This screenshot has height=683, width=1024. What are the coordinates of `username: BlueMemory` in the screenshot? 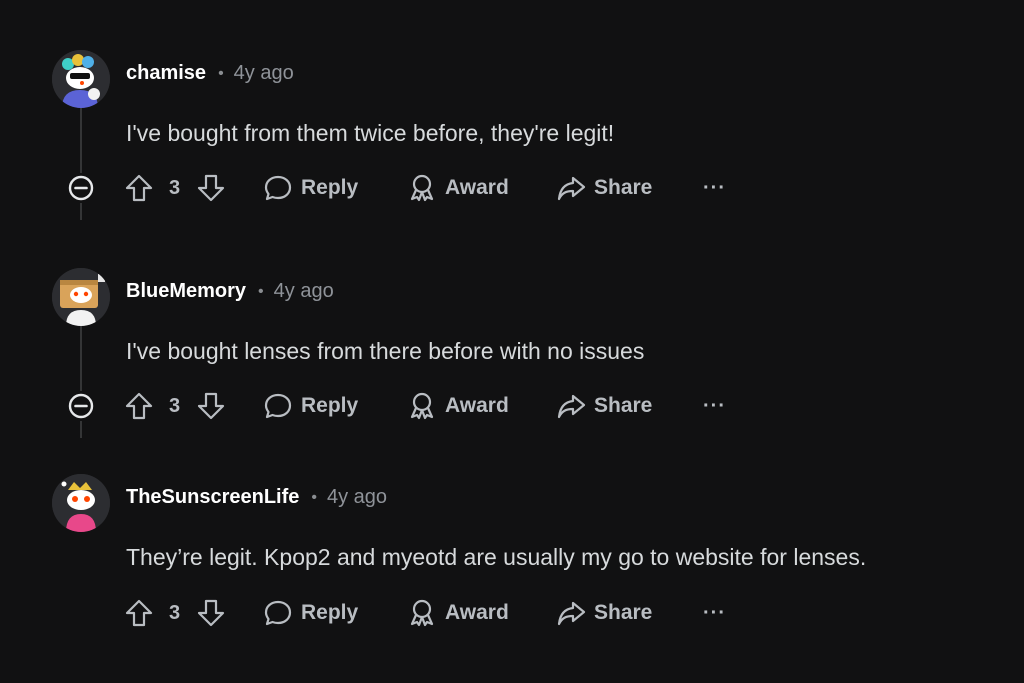 It's located at (186, 291).